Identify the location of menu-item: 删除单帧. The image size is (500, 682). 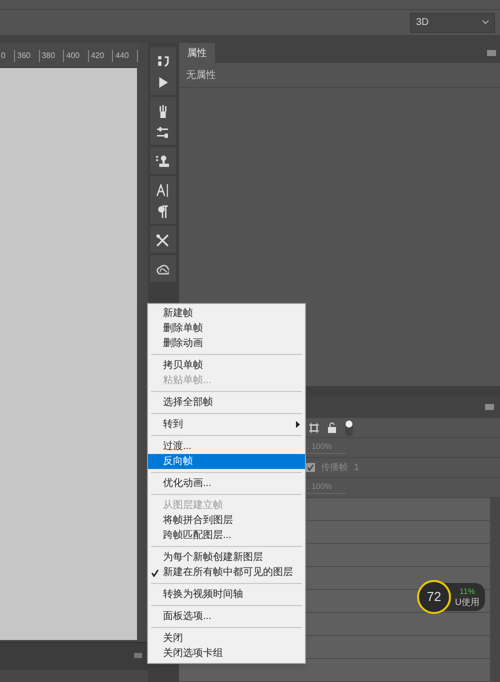
(226, 328).